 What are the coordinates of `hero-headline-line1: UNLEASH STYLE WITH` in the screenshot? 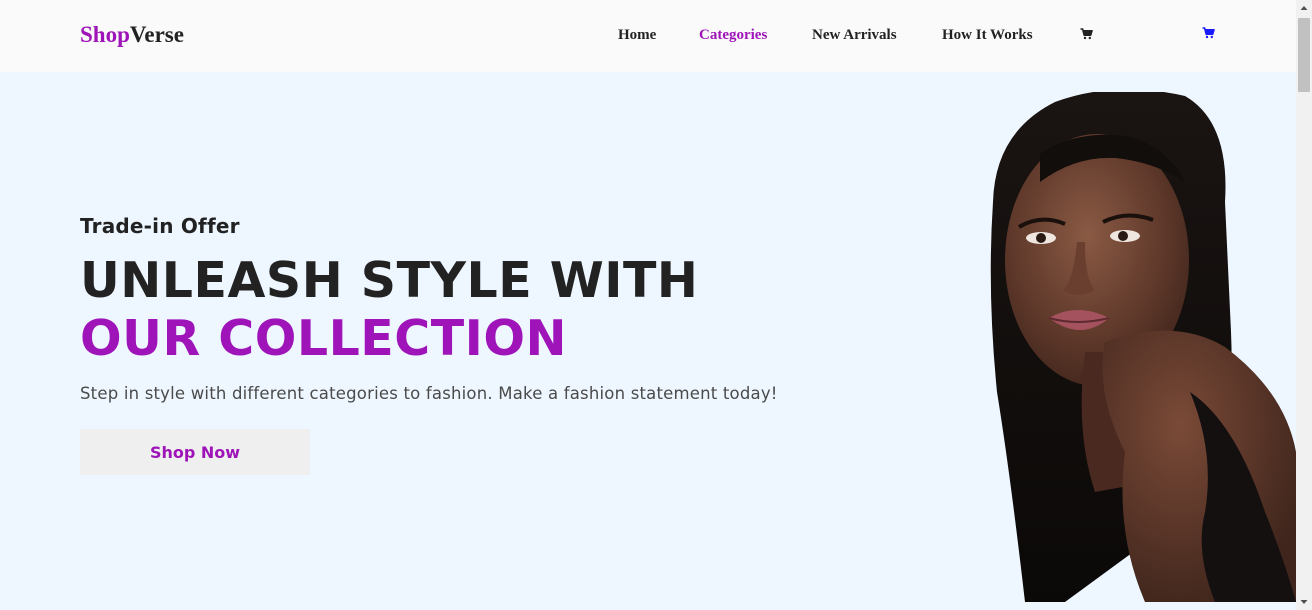 It's located at (389, 280).